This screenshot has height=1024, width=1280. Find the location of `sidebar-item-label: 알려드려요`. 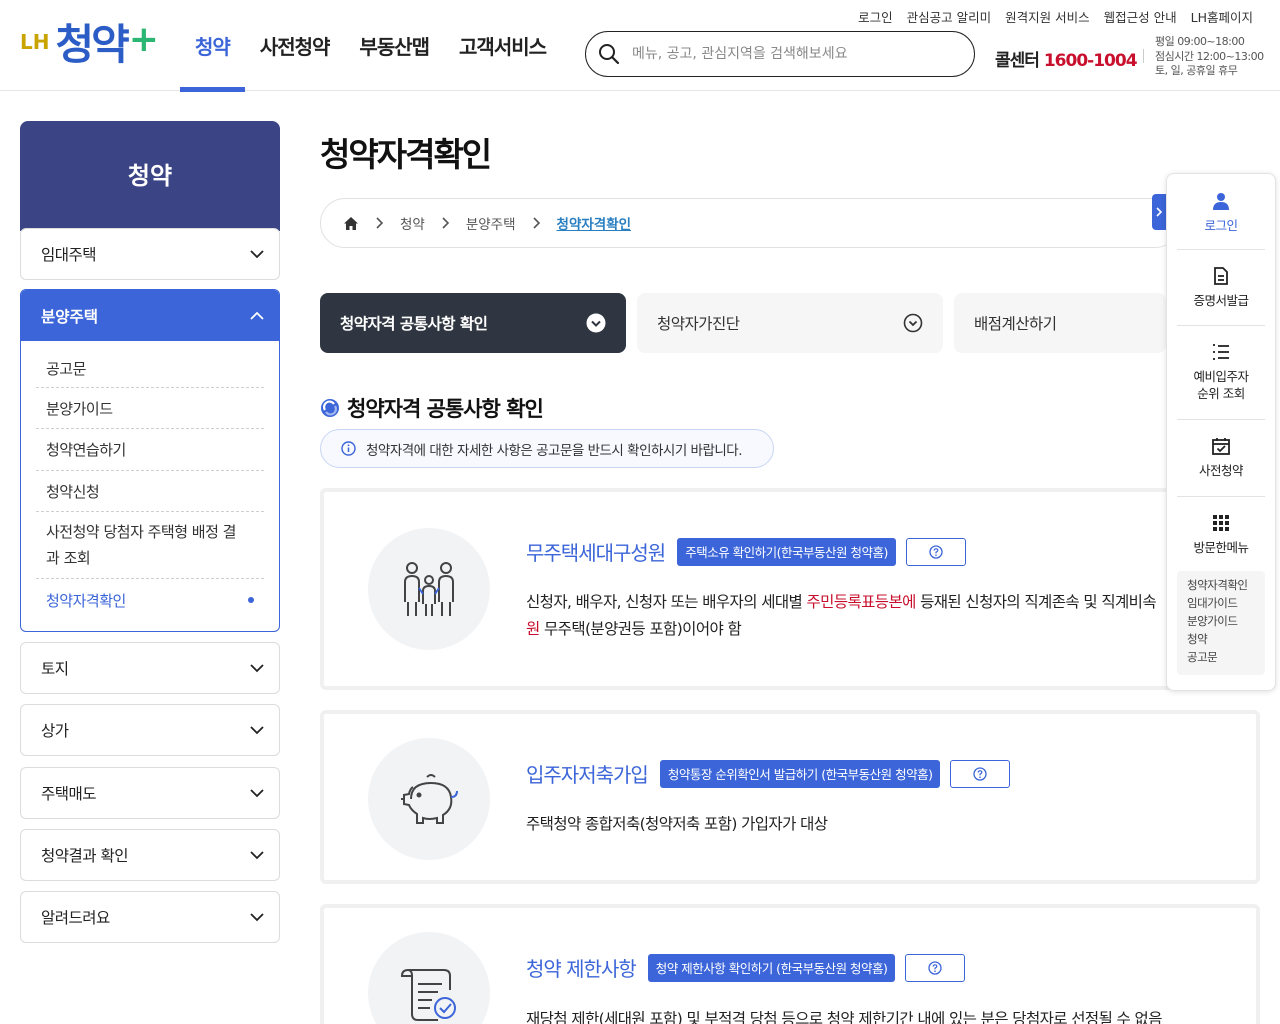

sidebar-item-label: 알려드려요 is located at coordinates (75, 918).